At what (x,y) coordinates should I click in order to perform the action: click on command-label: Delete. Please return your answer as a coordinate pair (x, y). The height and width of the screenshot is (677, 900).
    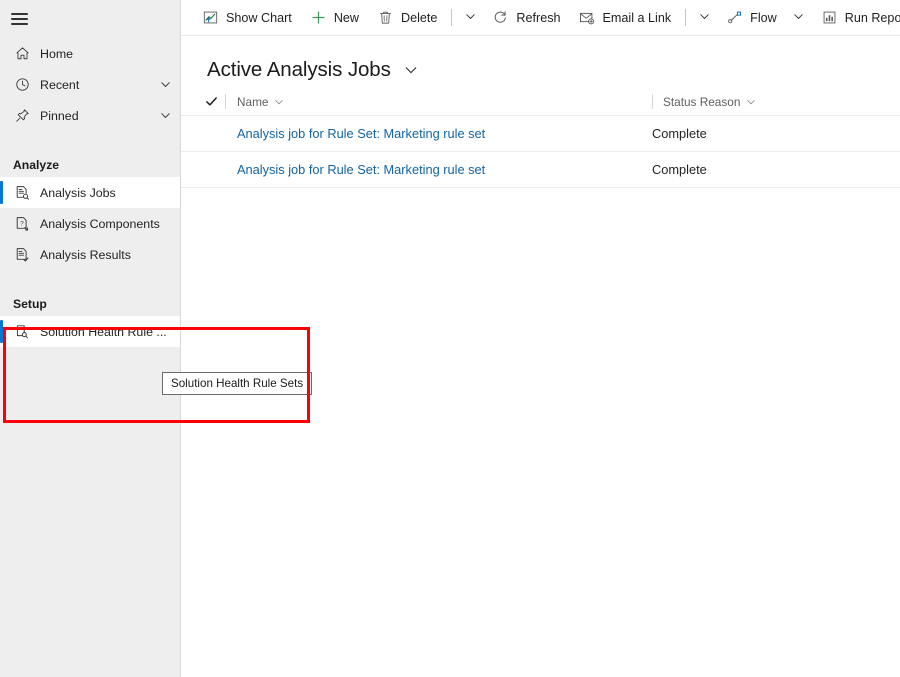
    Looking at the image, I should click on (419, 17).